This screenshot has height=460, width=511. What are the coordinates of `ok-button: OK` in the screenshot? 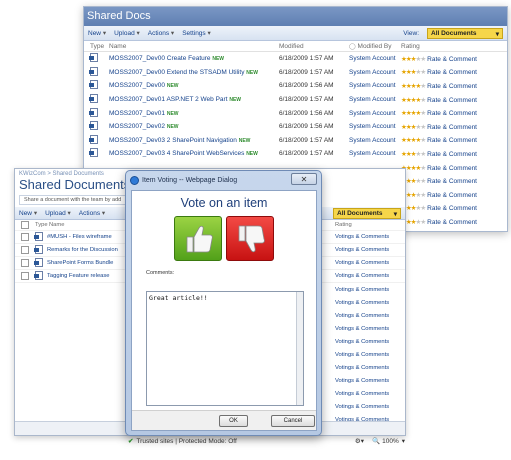 It's located at (233, 421).